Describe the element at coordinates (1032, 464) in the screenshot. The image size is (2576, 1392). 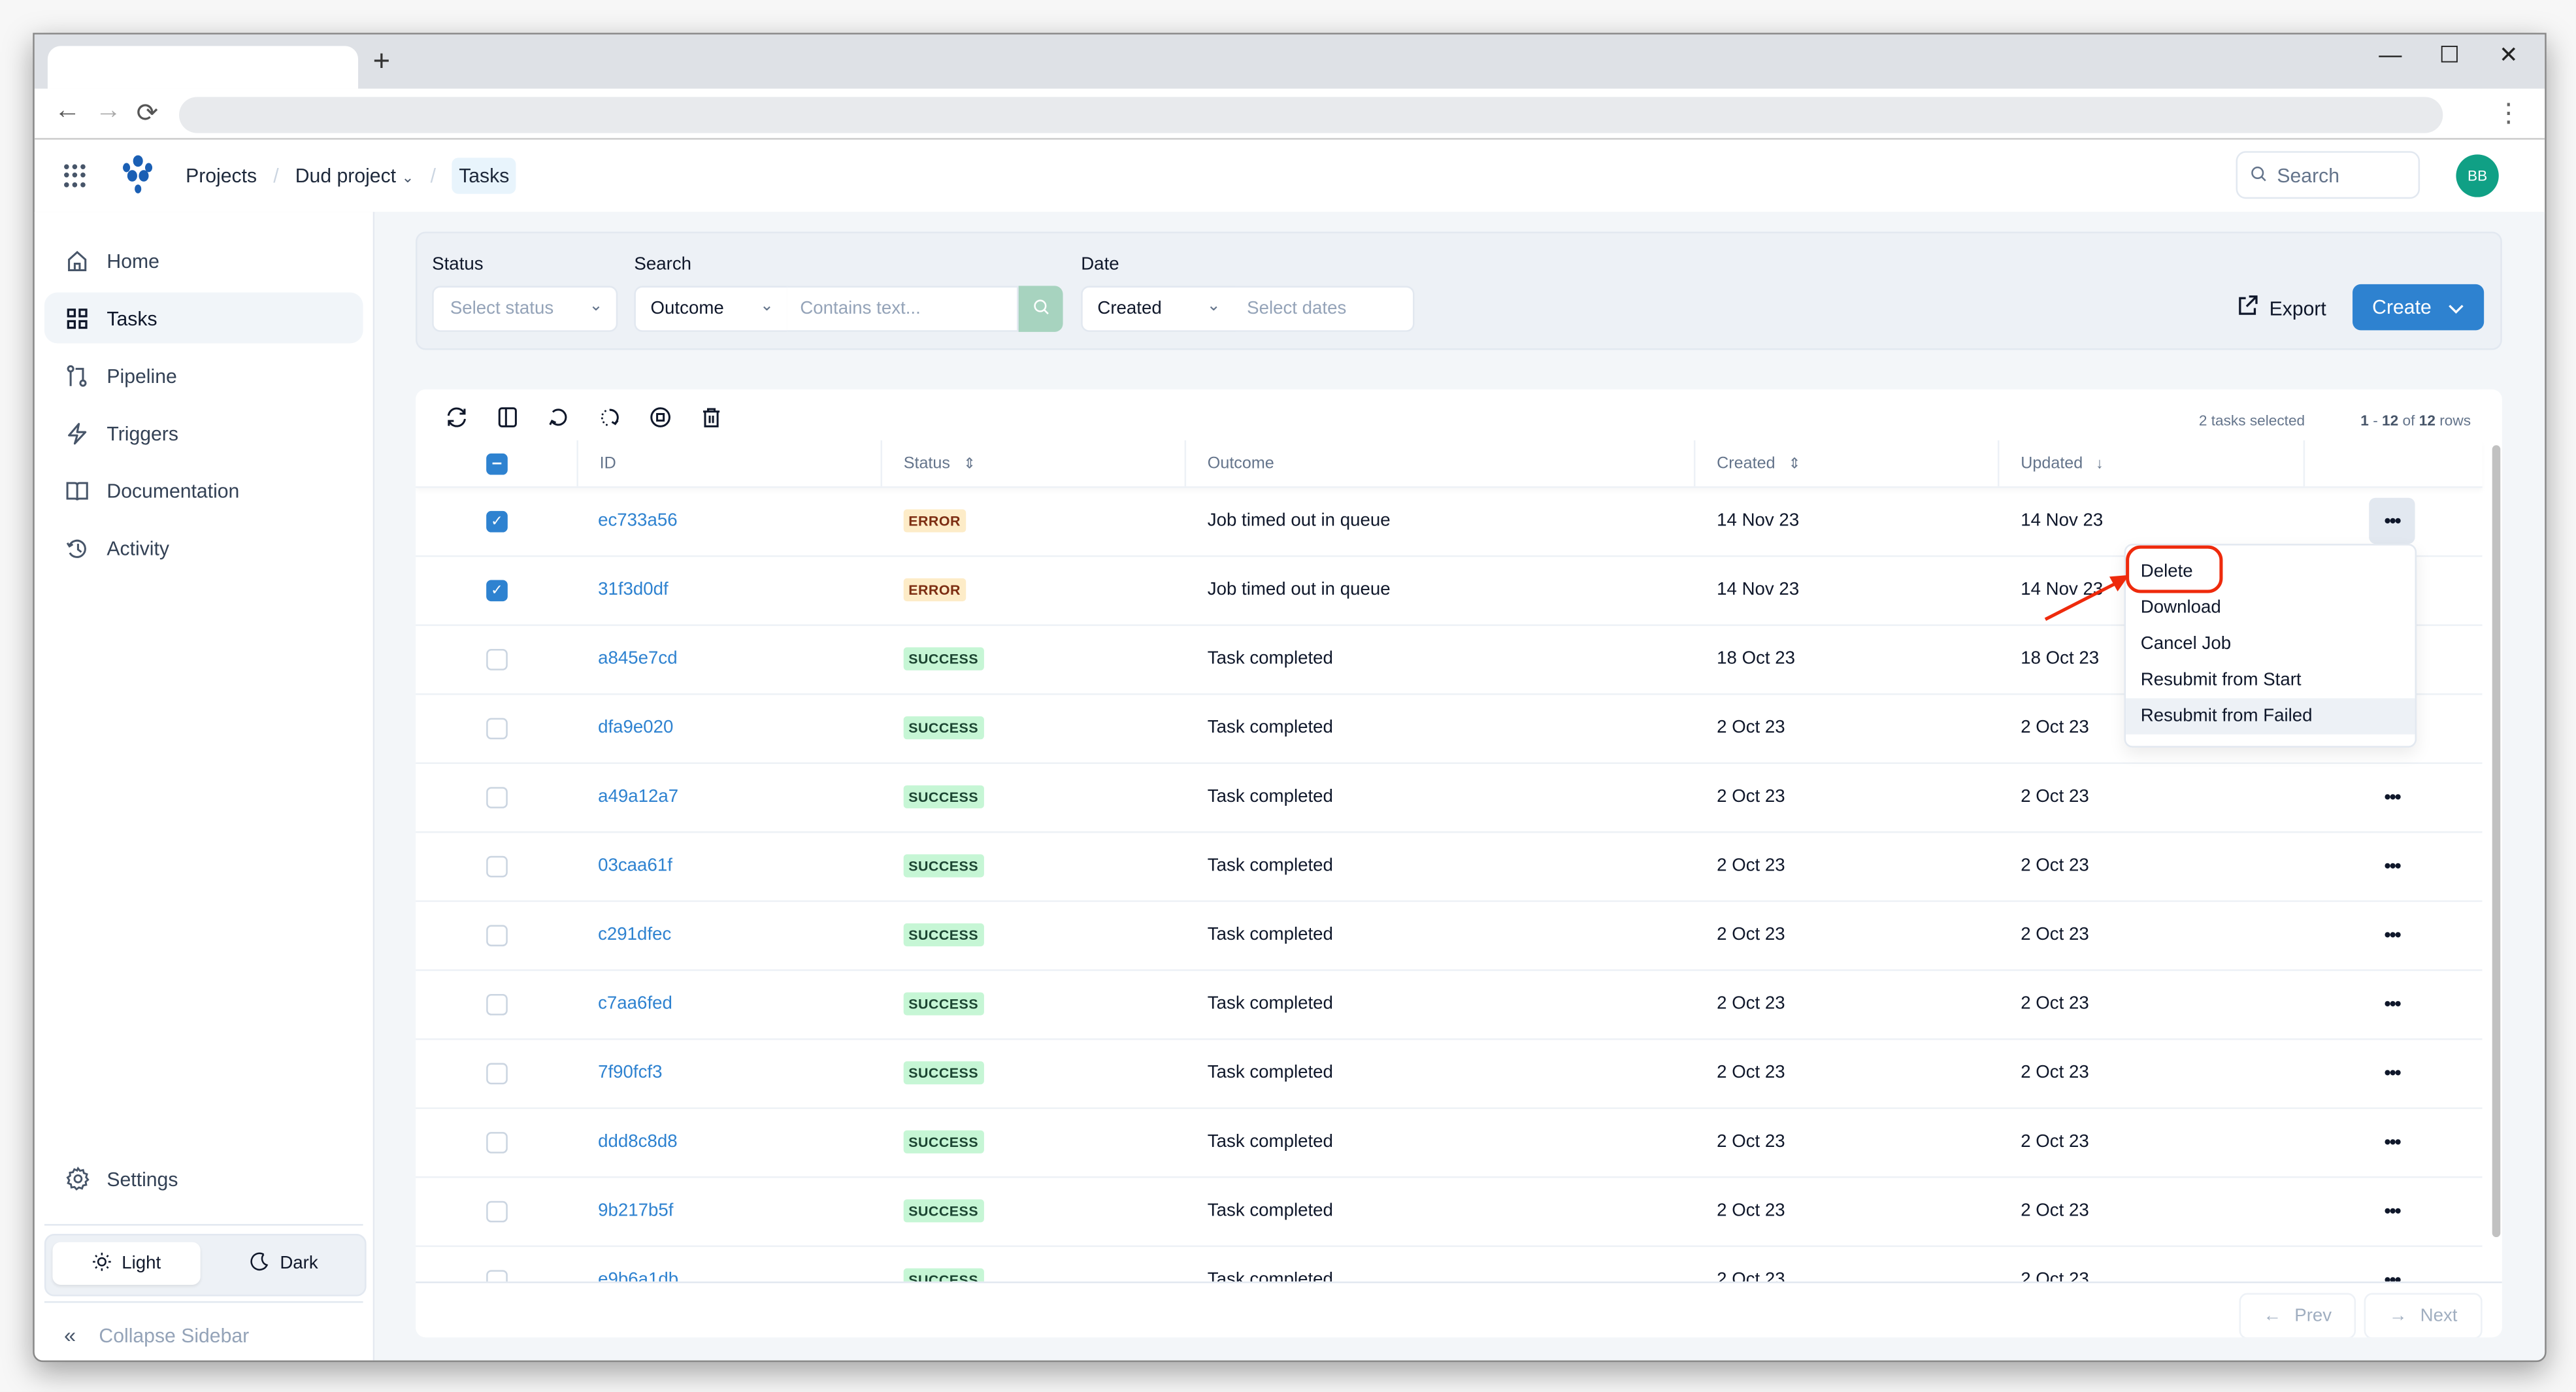
I see `column-header-status: Status ⇕` at that location.